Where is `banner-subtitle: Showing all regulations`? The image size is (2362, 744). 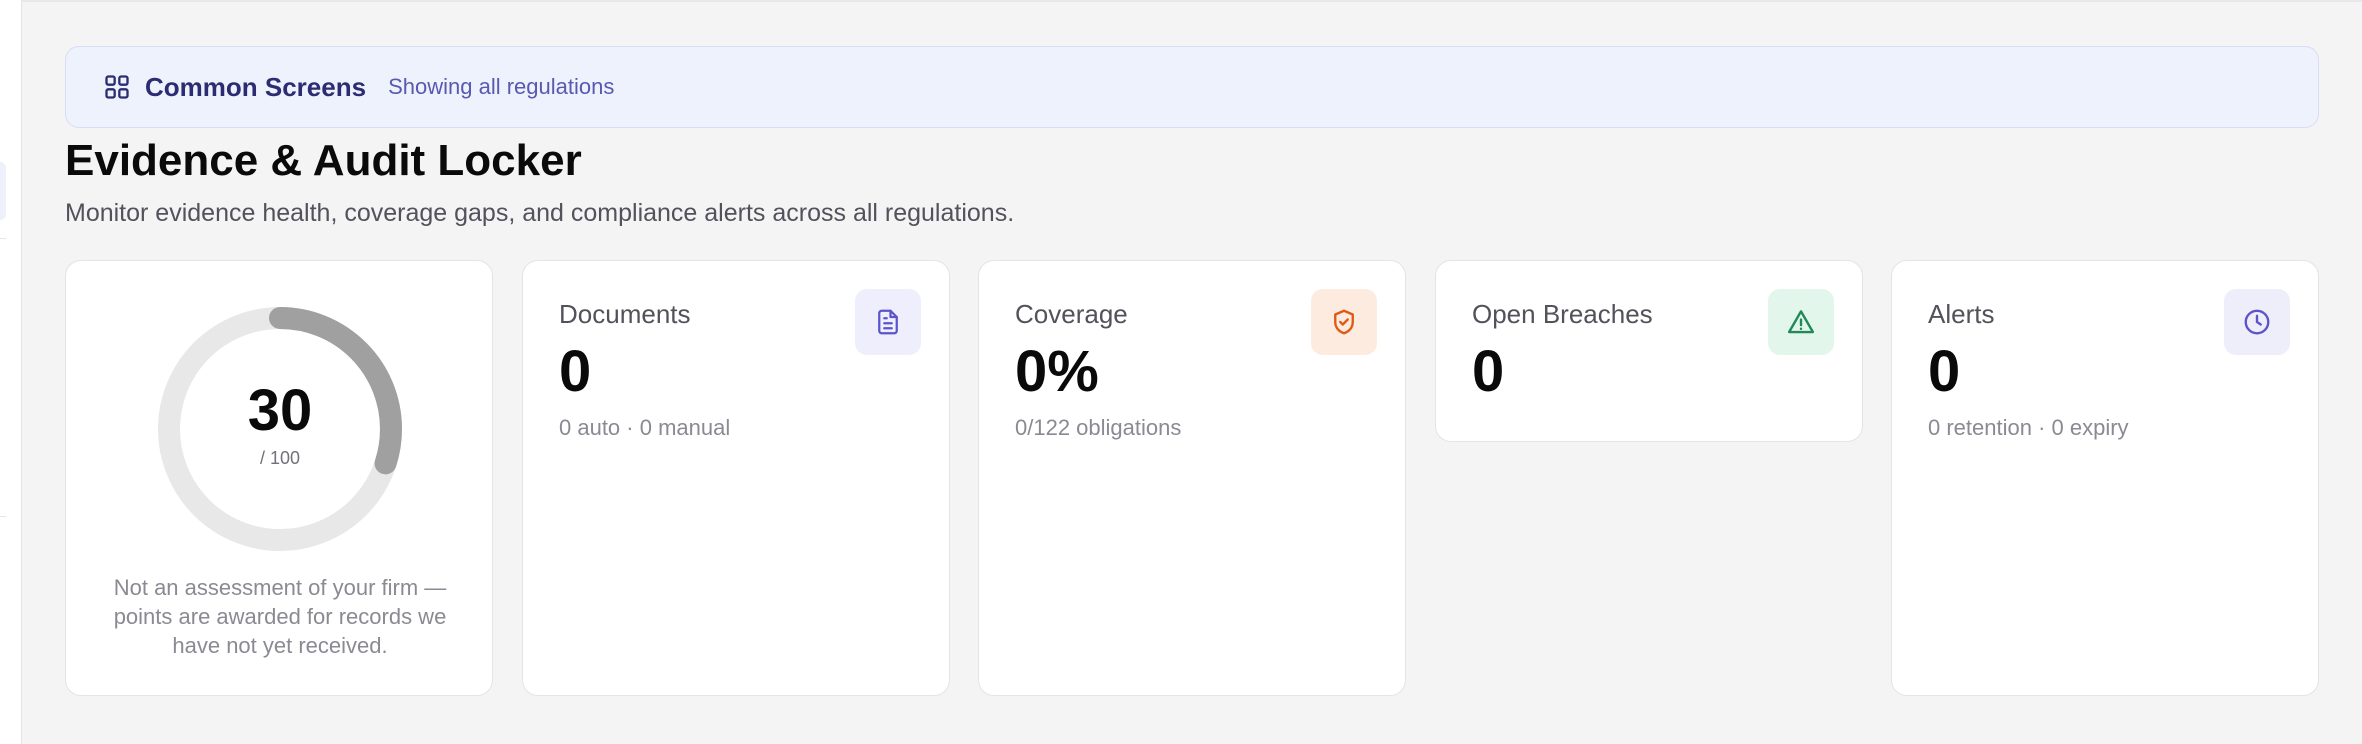 banner-subtitle: Showing all regulations is located at coordinates (501, 86).